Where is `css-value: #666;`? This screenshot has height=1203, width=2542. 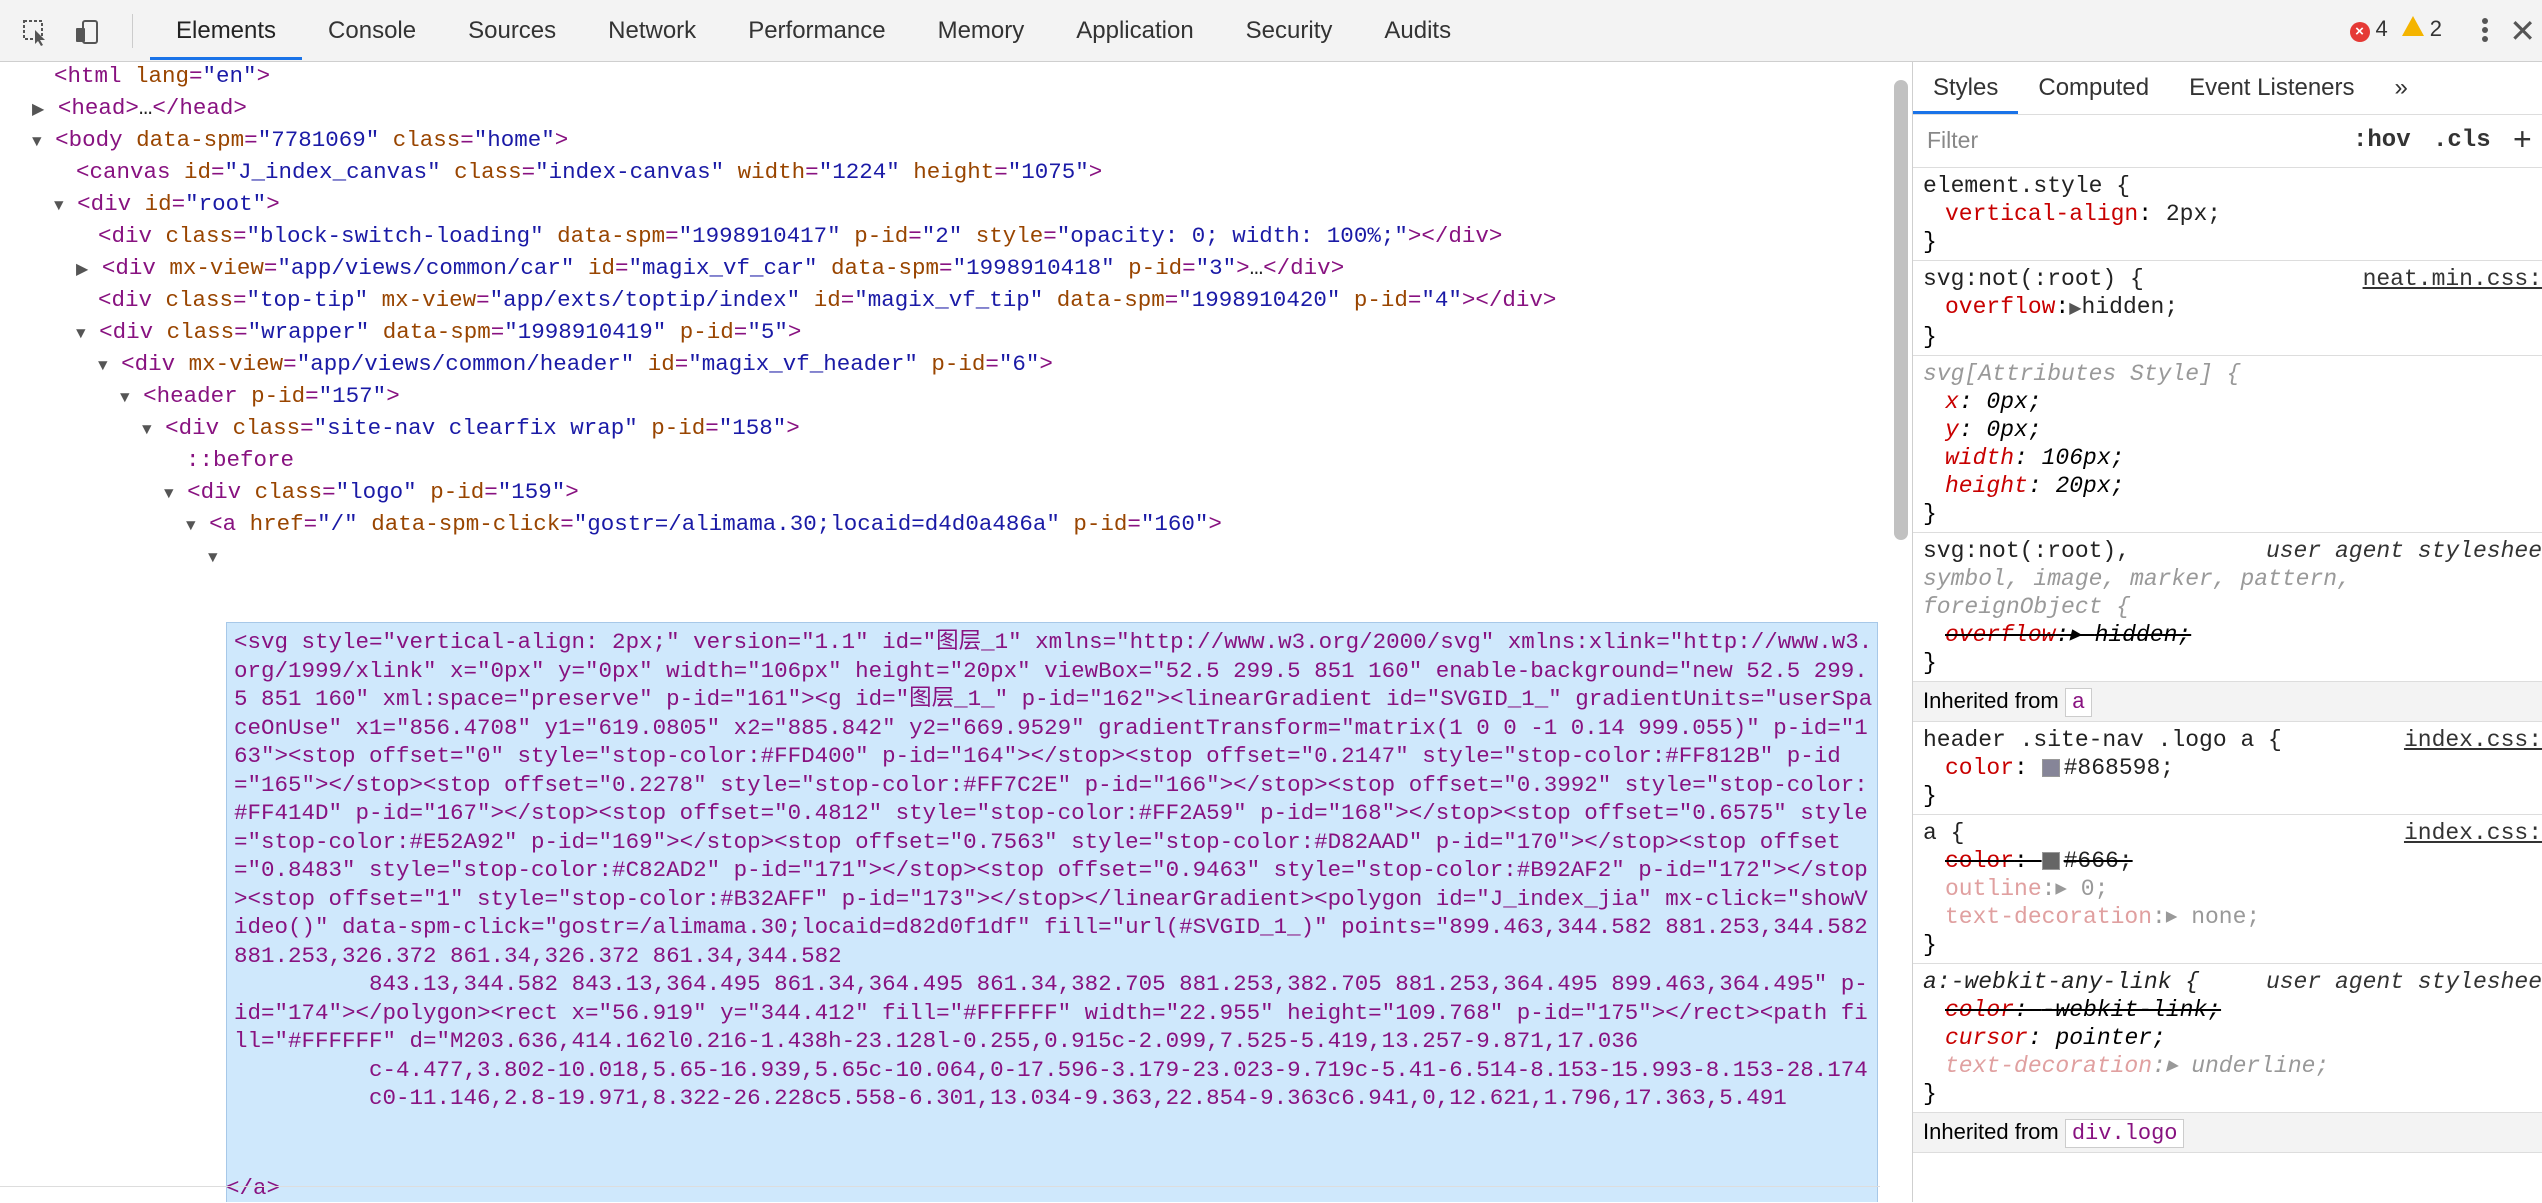
css-value: #666; is located at coordinates (2098, 861).